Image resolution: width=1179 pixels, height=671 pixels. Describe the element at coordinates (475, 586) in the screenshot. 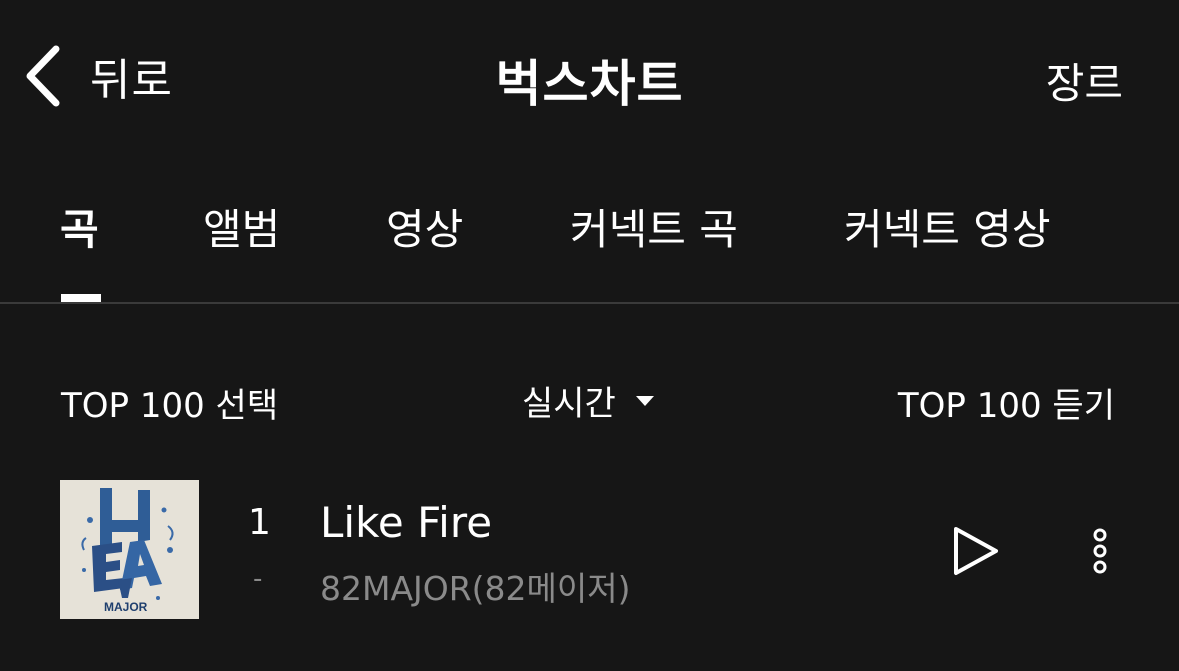

I see `artist-name: 82MAJOR(82메이저)` at that location.